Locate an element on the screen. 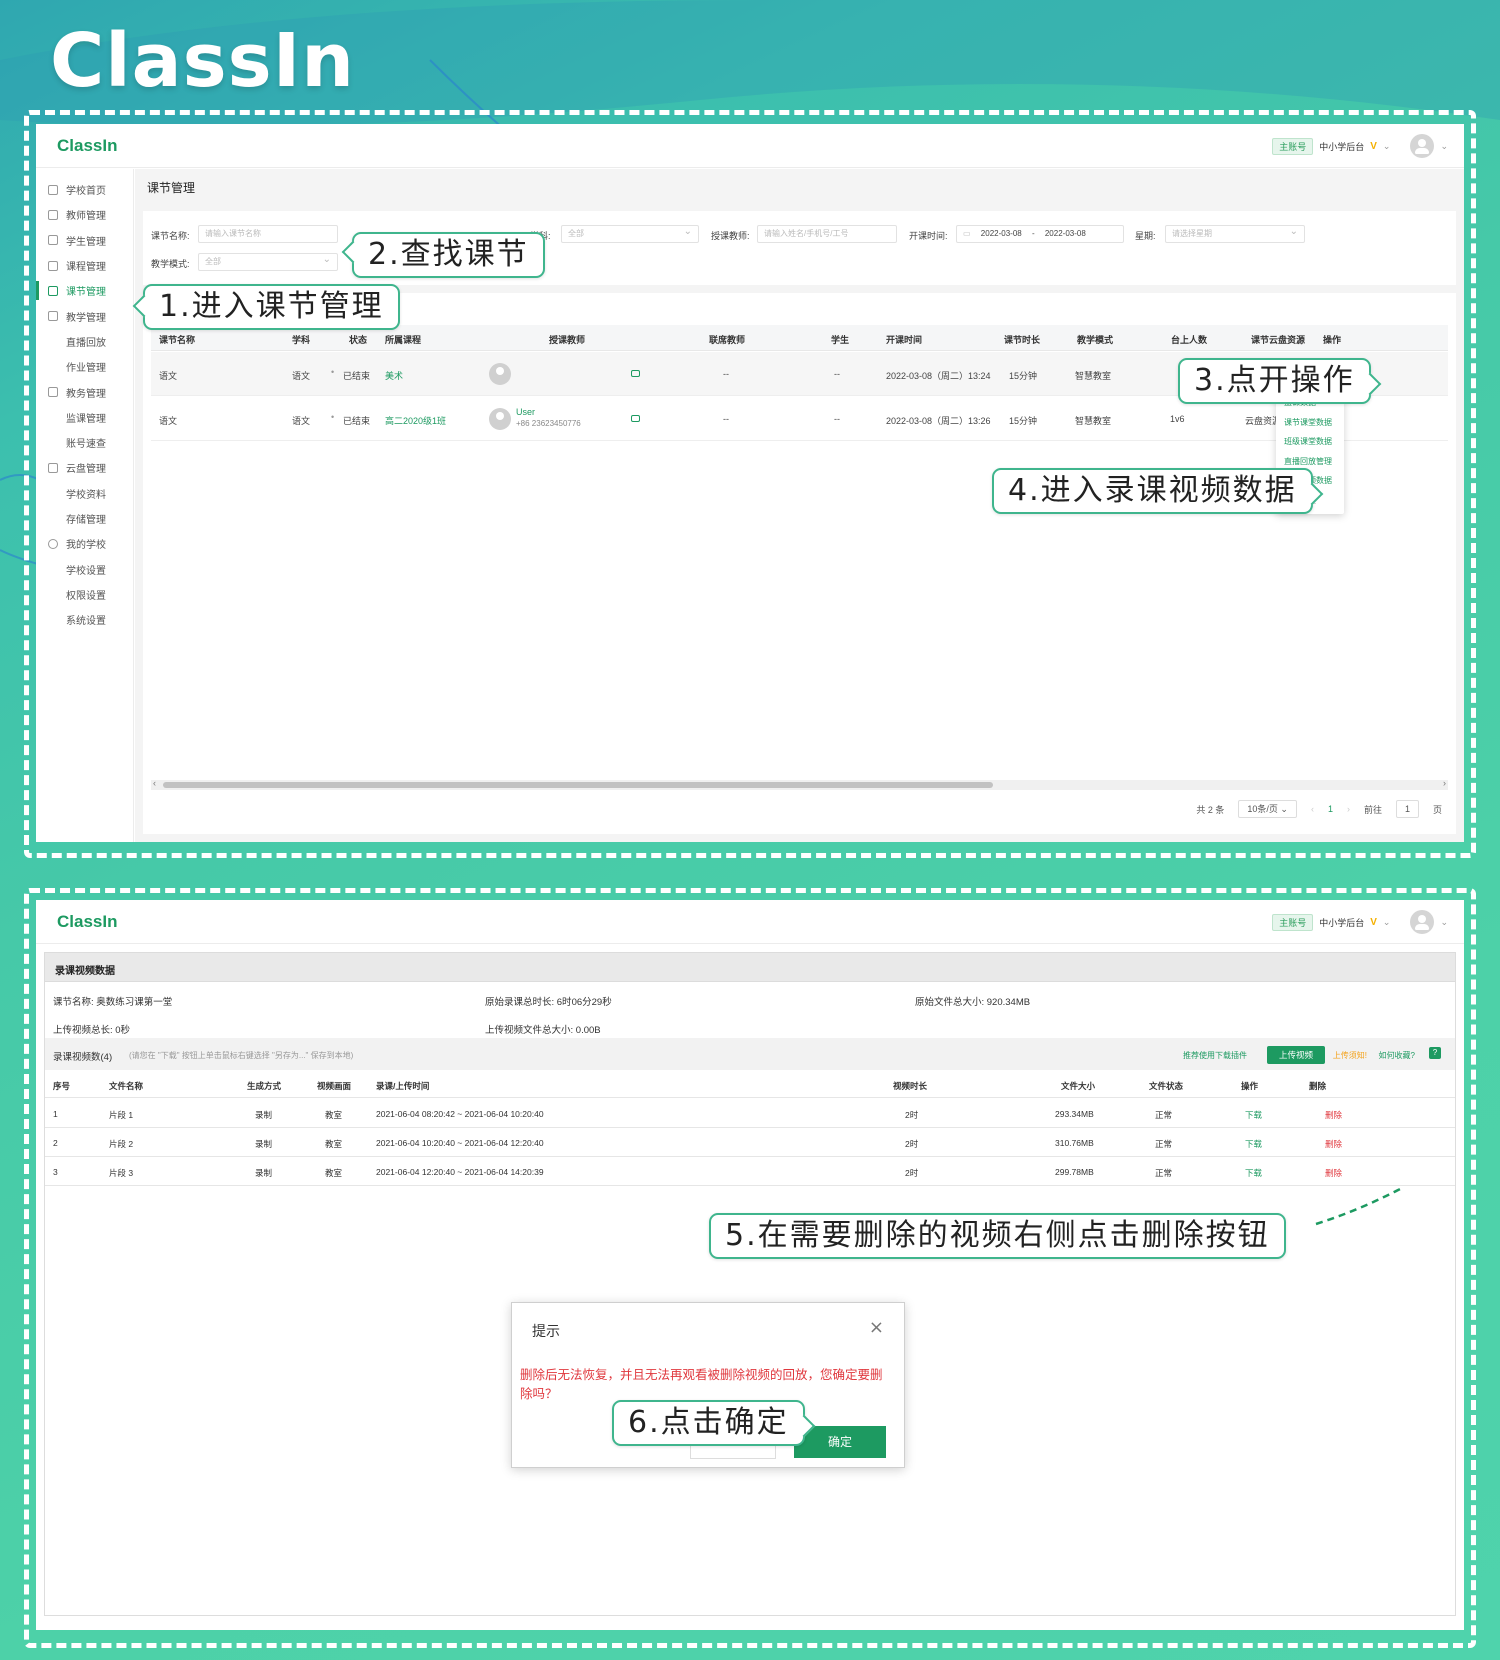 The image size is (1500, 1660). sidebar-item: 学校设置 is located at coordinates (84, 568).